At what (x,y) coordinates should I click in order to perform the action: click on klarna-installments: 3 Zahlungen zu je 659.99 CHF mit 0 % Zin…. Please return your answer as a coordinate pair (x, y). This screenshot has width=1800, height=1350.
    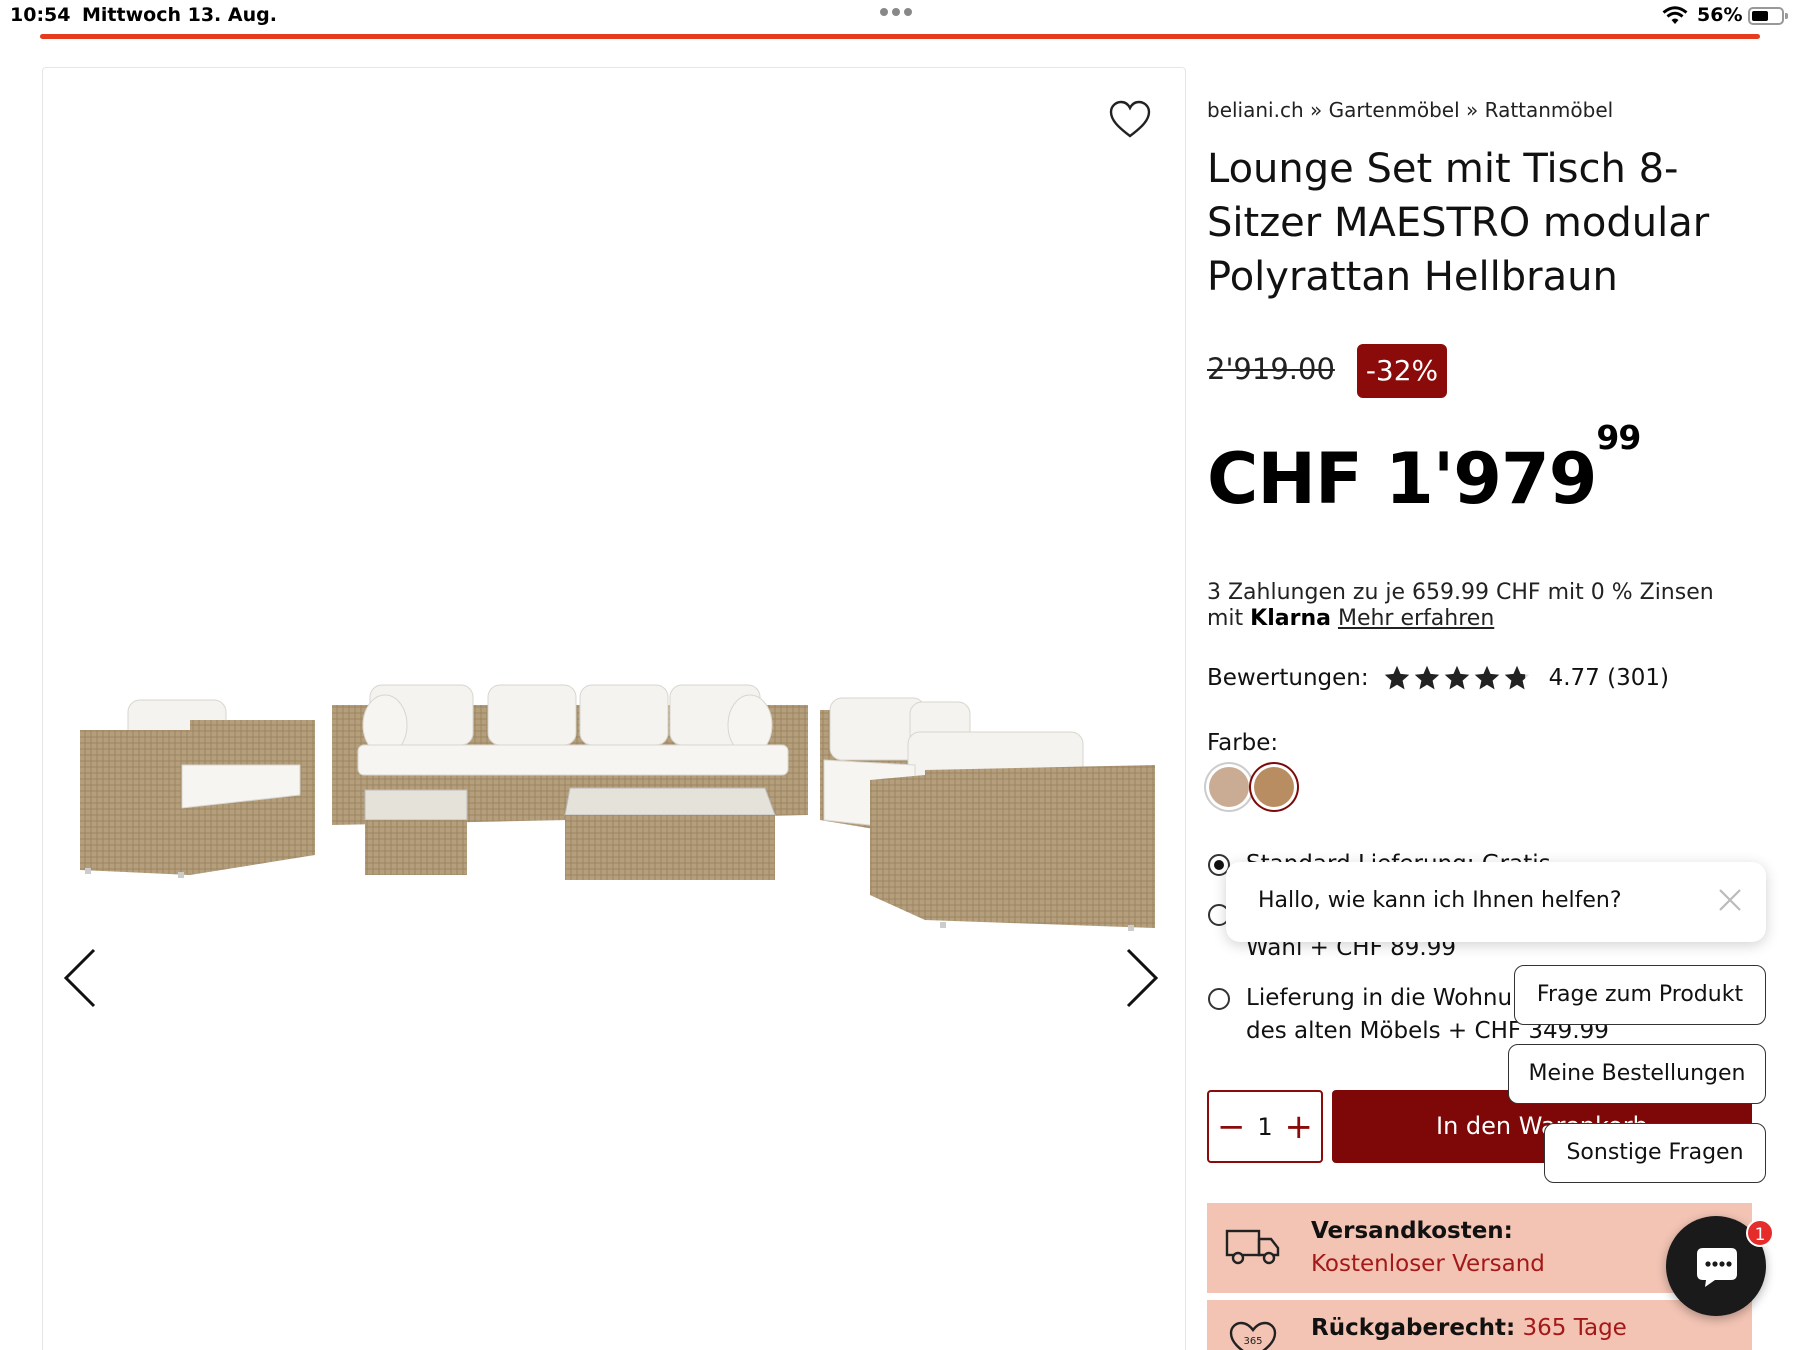
    Looking at the image, I should click on (1477, 606).